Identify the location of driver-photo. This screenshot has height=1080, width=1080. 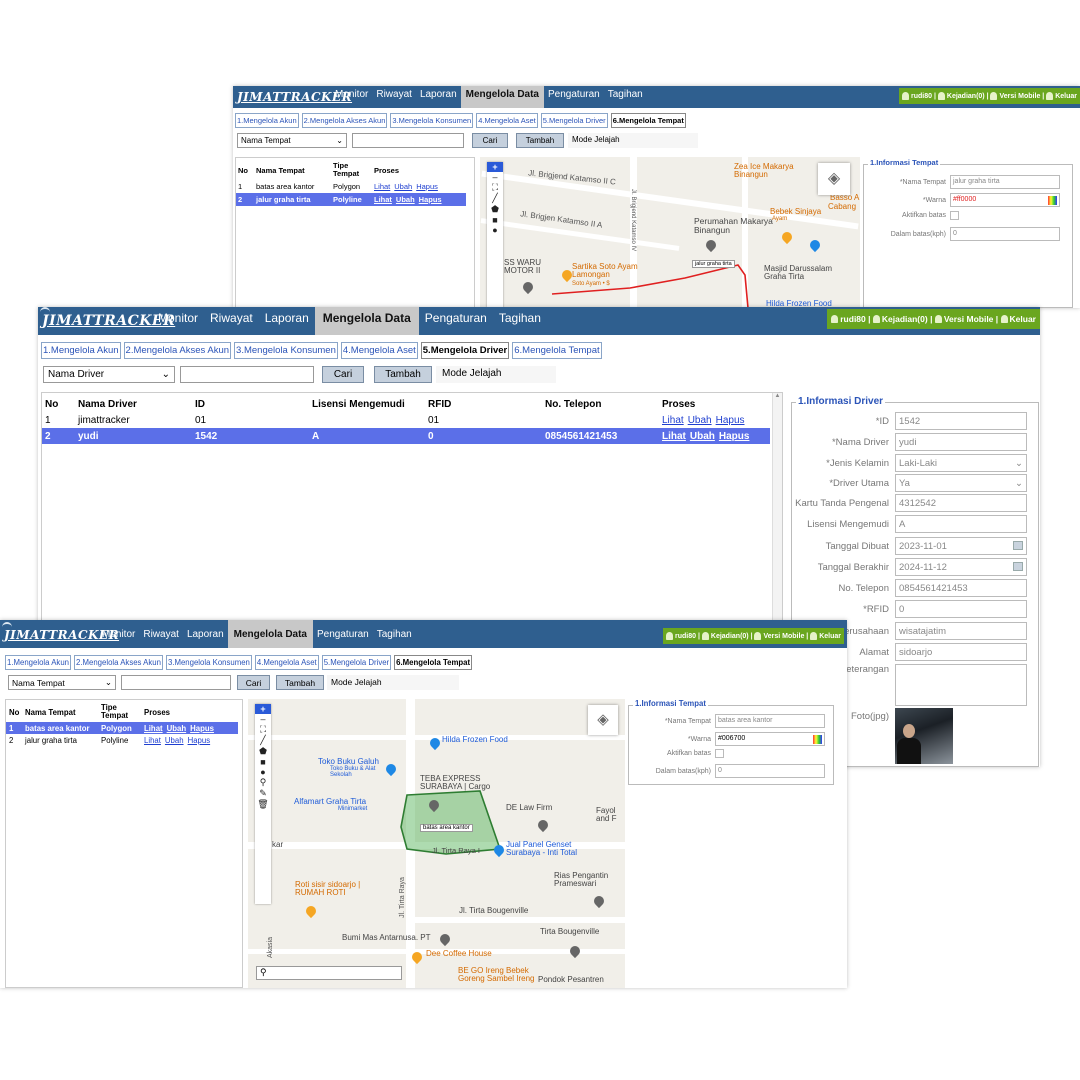
(924, 736).